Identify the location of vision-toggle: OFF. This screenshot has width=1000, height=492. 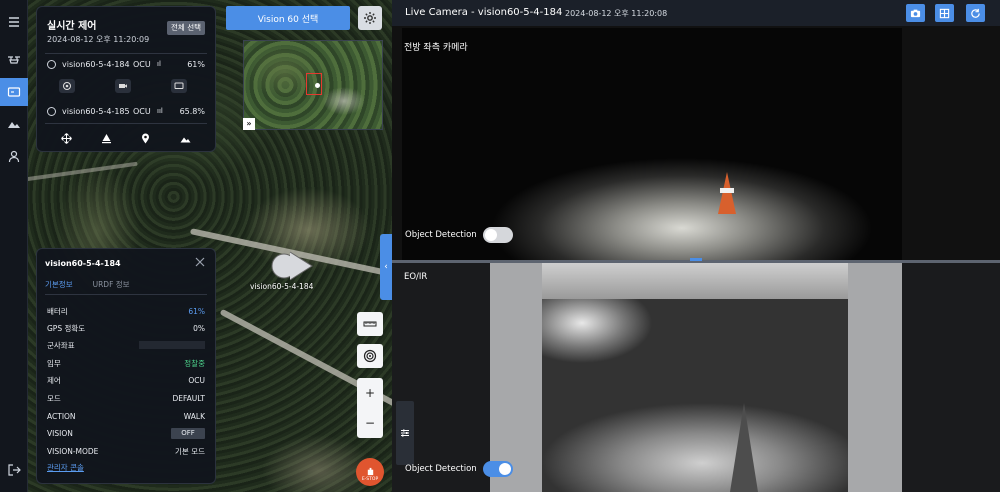
(188, 433).